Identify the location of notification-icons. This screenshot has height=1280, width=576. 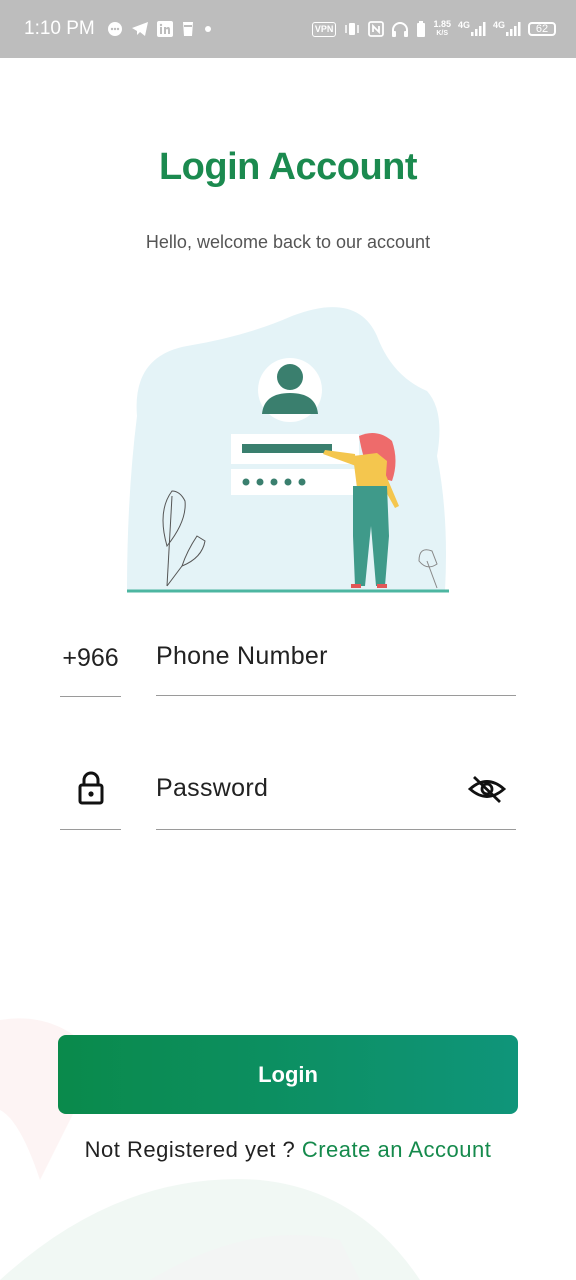
(160, 29).